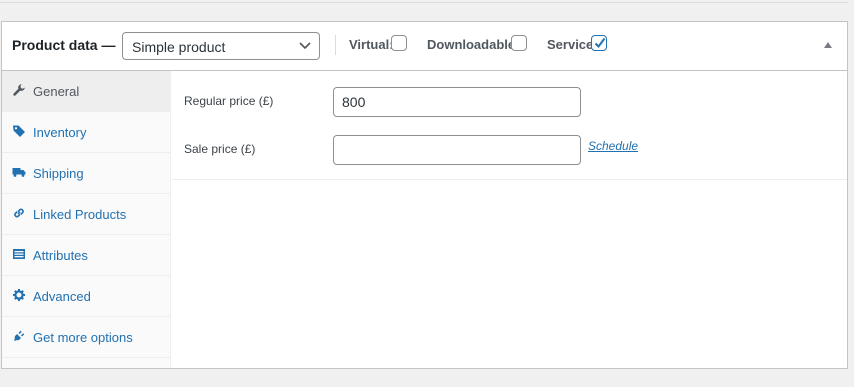 The width and height of the screenshot is (854, 387). I want to click on tab-attributes: Attributes, so click(86, 255).